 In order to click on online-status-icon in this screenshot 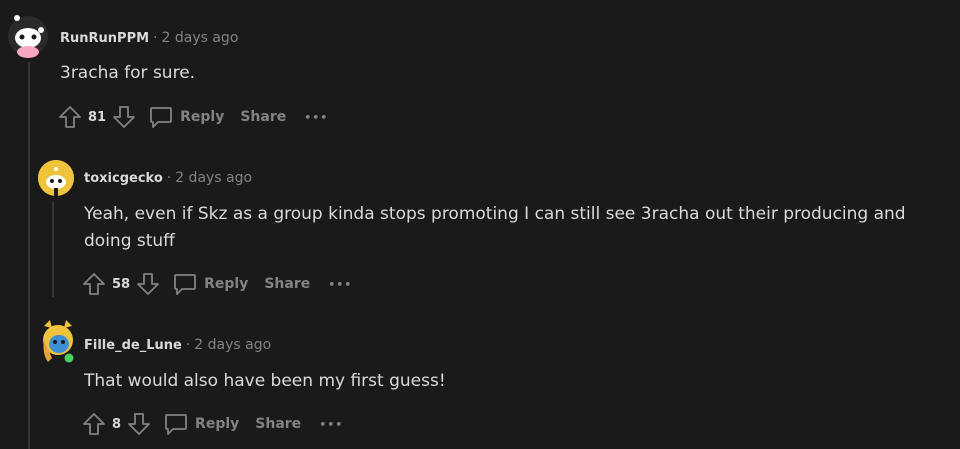, I will do `click(69, 358)`.